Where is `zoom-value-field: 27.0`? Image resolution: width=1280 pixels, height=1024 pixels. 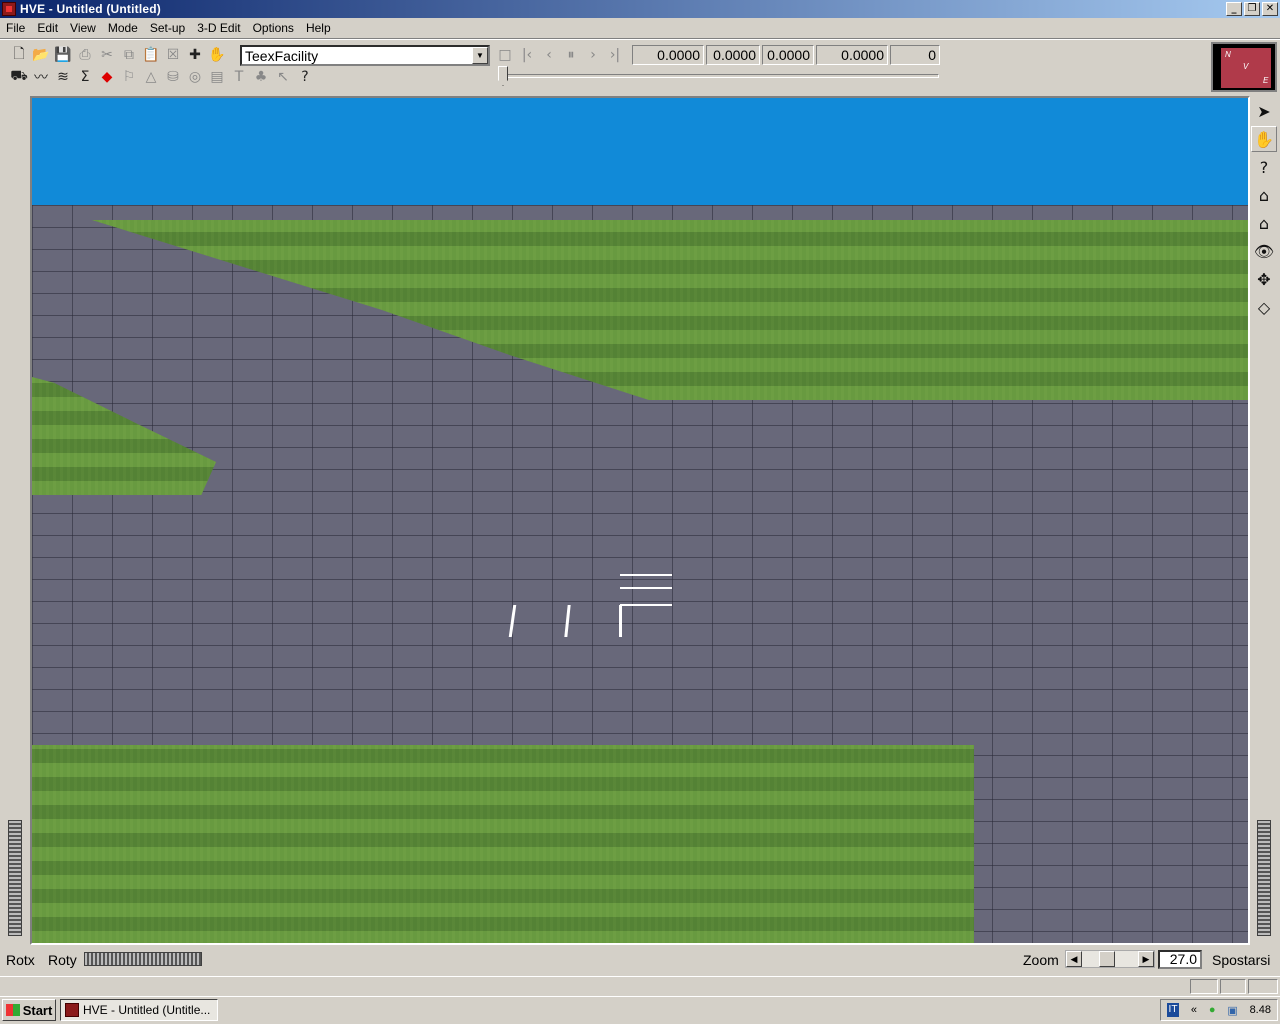 zoom-value-field: 27.0 is located at coordinates (1180, 959).